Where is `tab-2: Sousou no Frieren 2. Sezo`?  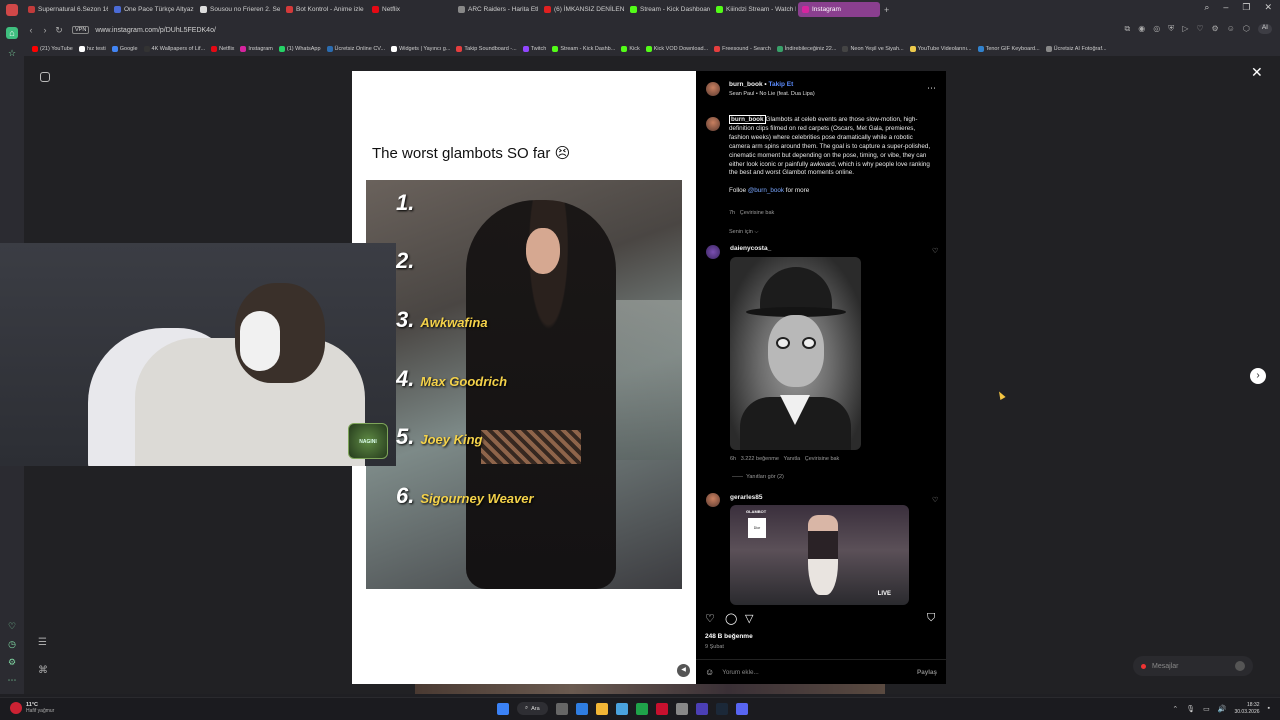
tab-2: Sousou no Frieren 2. Sezo is located at coordinates (238, 9).